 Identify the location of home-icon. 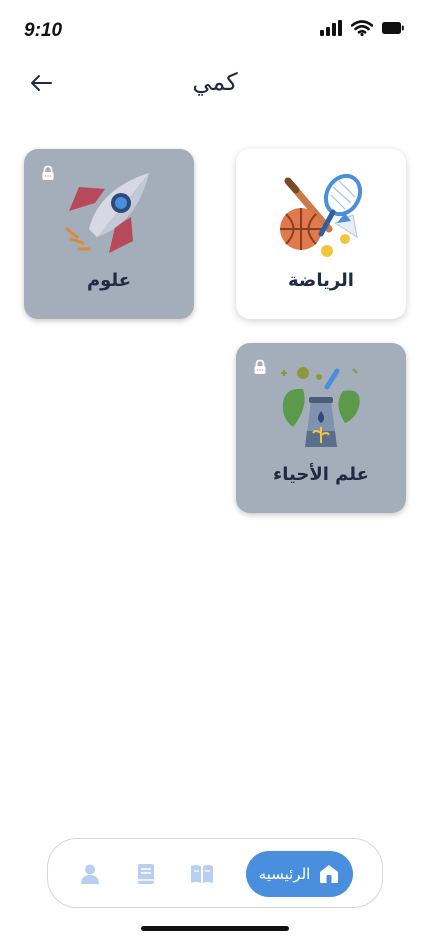
(329, 874).